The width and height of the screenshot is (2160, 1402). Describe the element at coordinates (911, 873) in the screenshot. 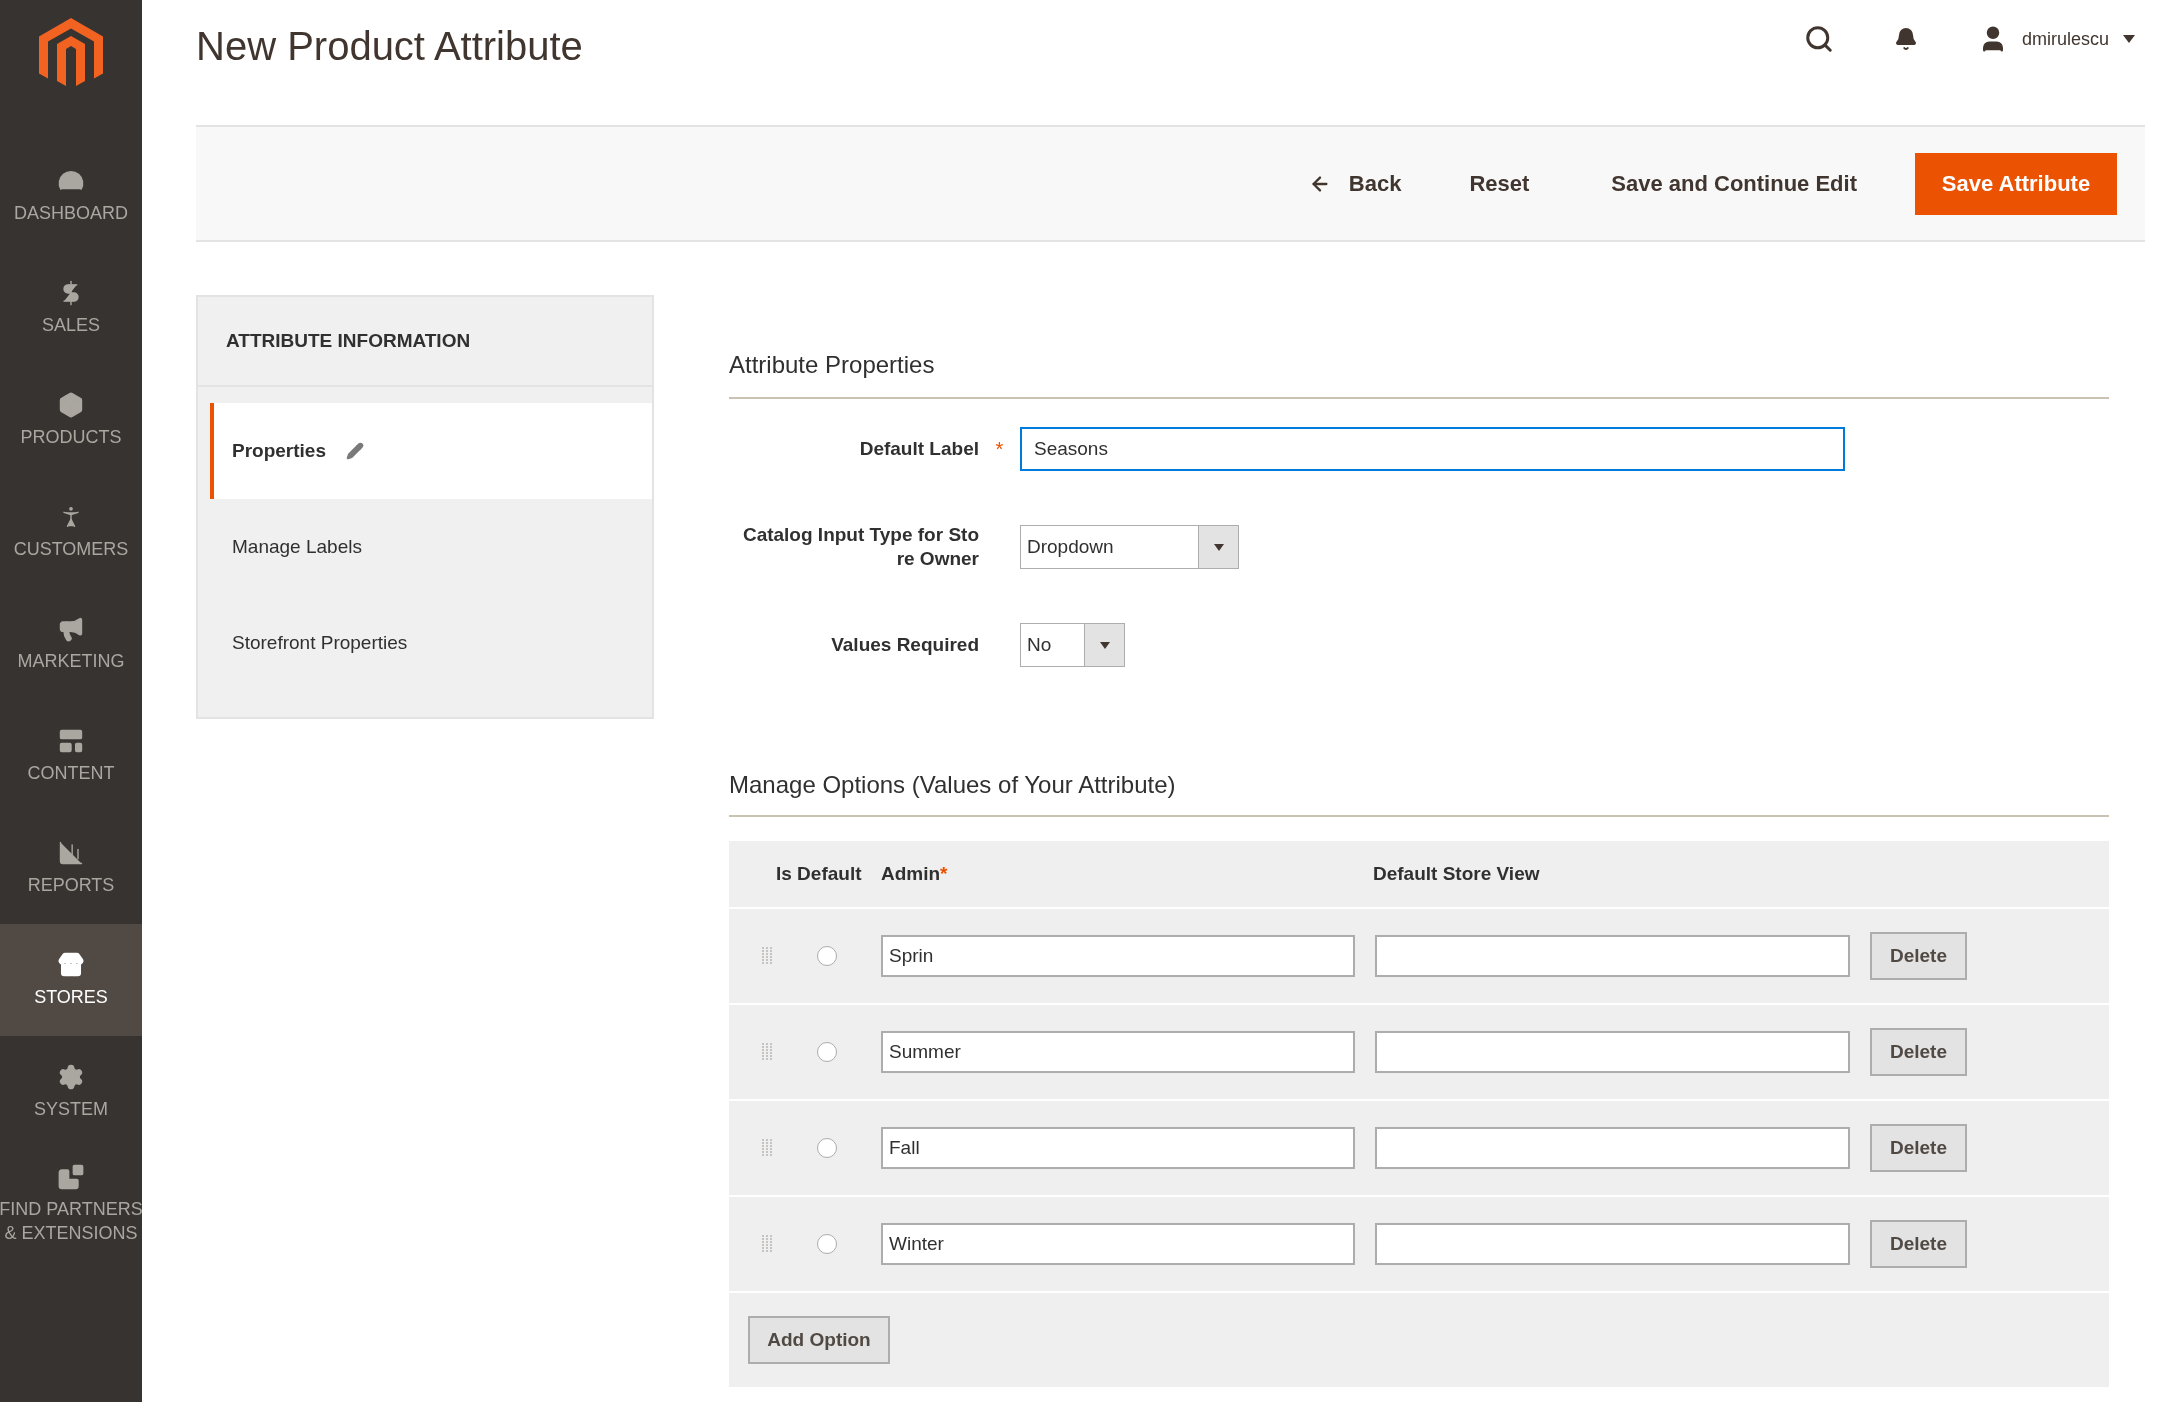

I see `column-header: Admin` at that location.